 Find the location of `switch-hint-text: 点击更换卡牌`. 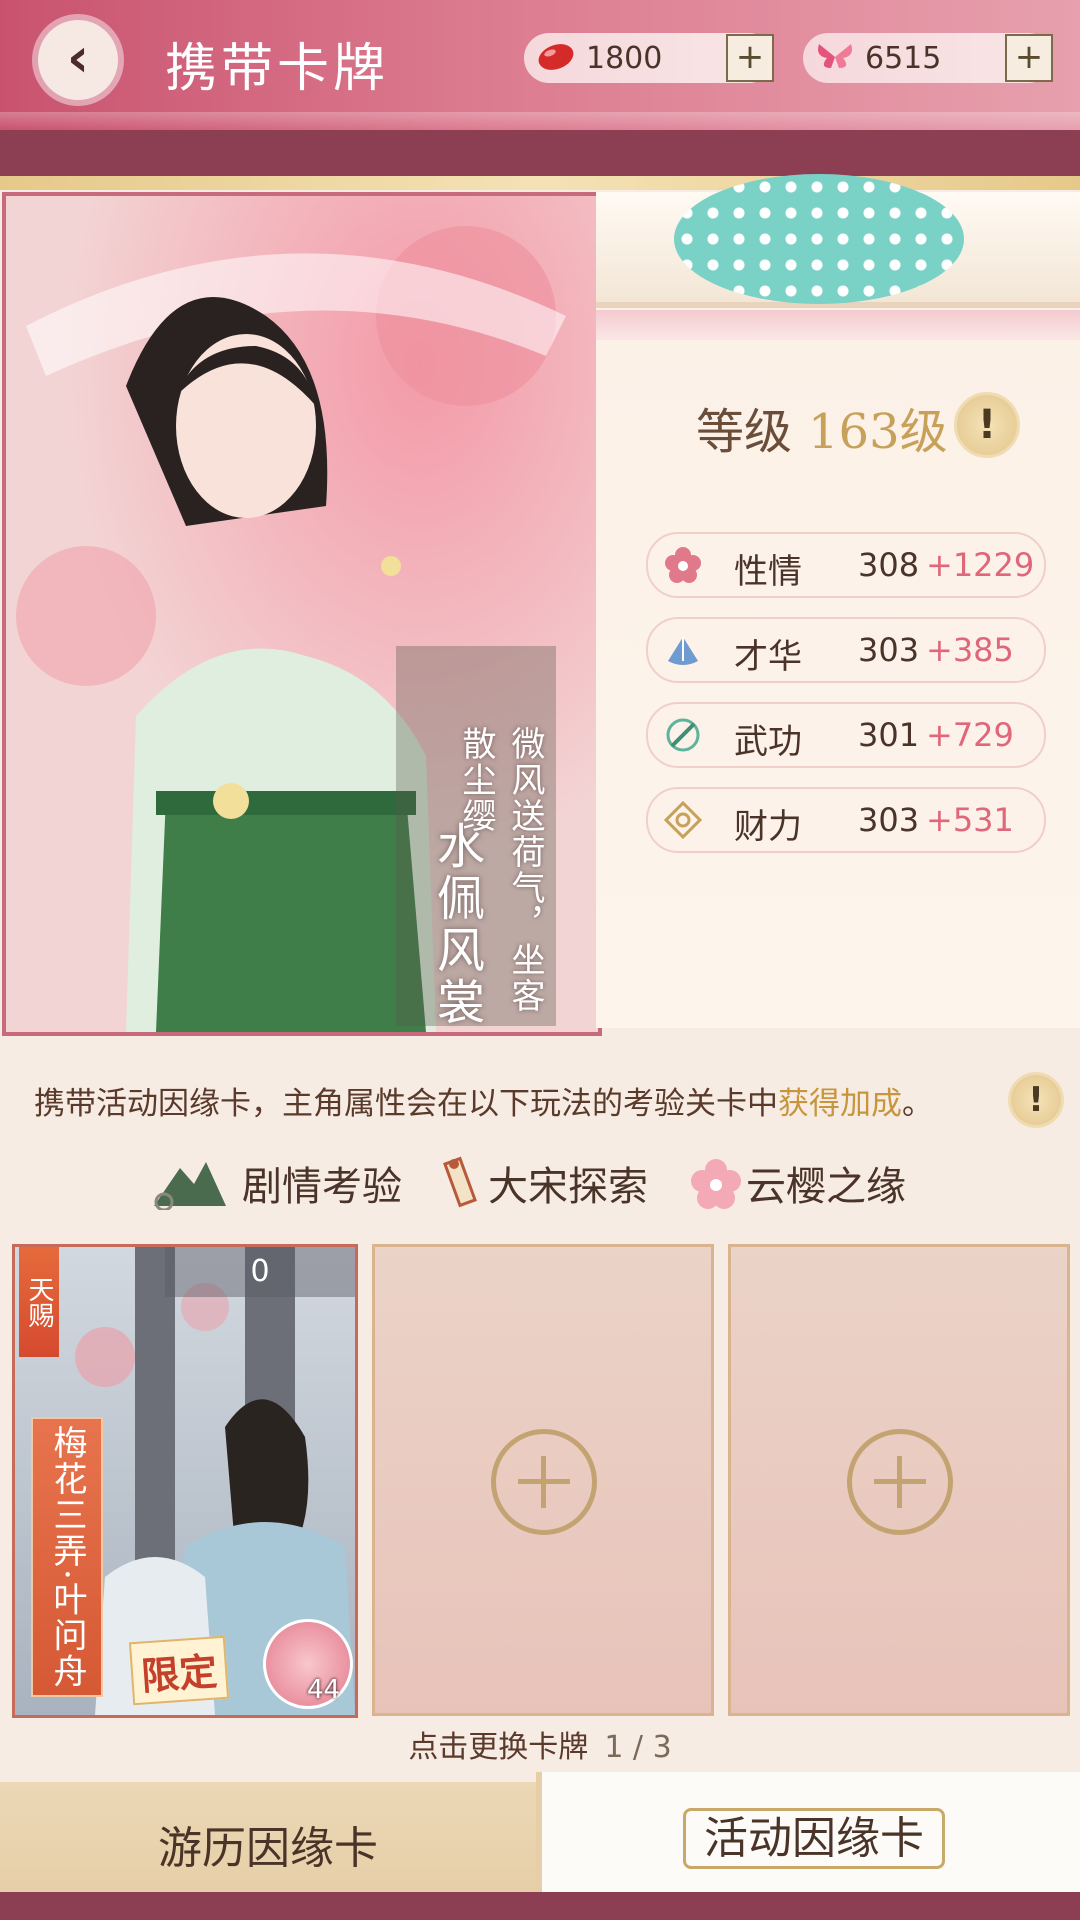

switch-hint-text: 点击更换卡牌 is located at coordinates (498, 1747).